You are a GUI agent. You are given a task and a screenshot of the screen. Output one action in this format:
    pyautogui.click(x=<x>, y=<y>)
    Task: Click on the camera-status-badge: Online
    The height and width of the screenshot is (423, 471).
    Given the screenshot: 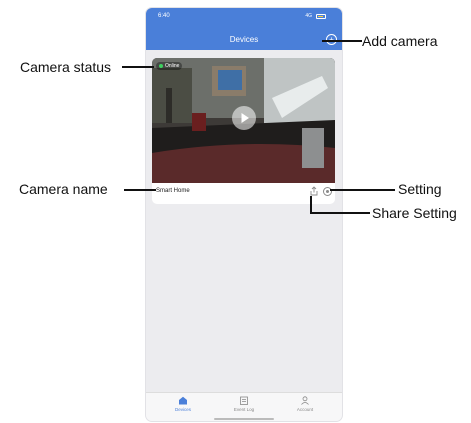 What is the action you would take?
    pyautogui.click(x=169, y=66)
    